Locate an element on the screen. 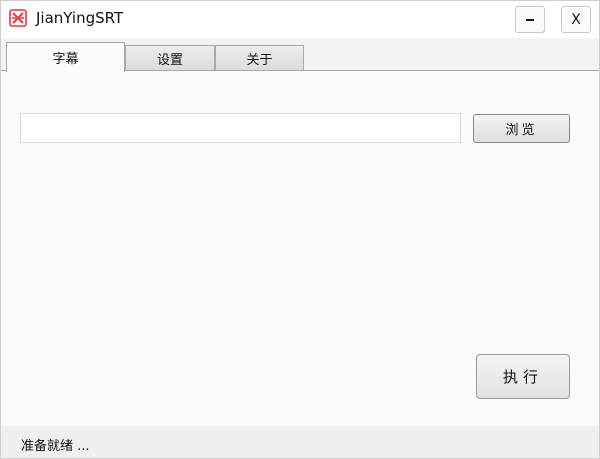  minimize-button is located at coordinates (530, 19).